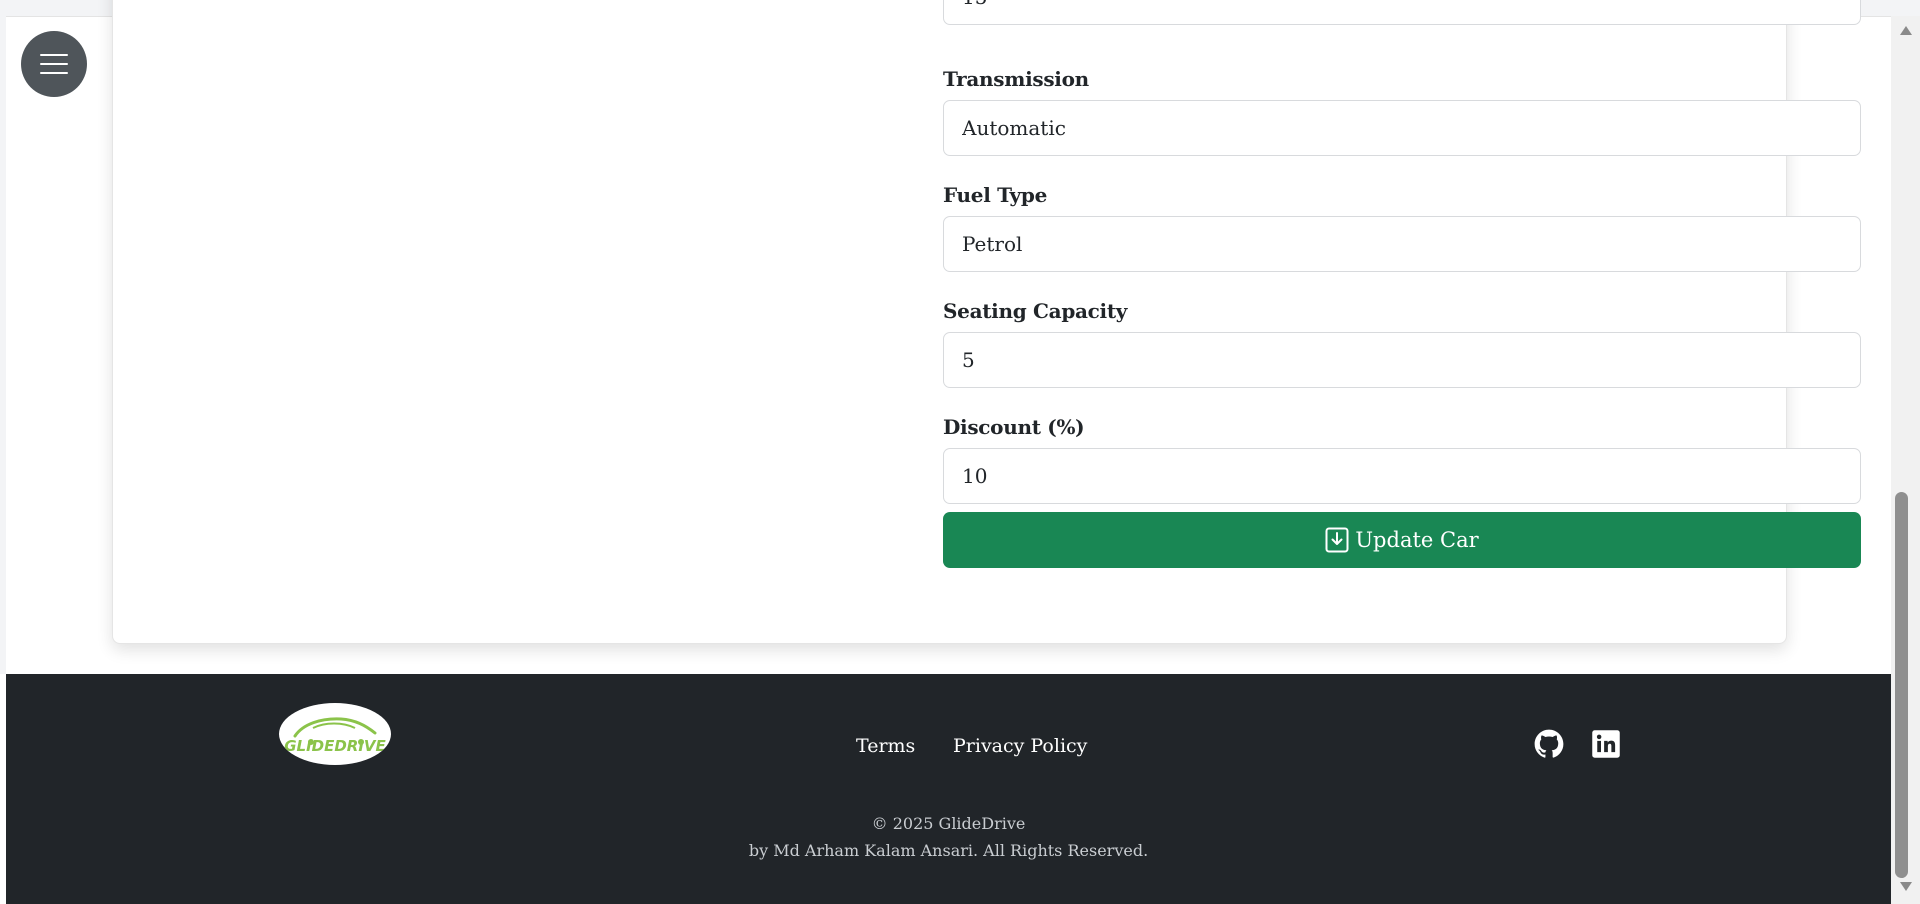  What do you see at coordinates (1402, 128) in the screenshot?
I see `transmission-input` at bounding box center [1402, 128].